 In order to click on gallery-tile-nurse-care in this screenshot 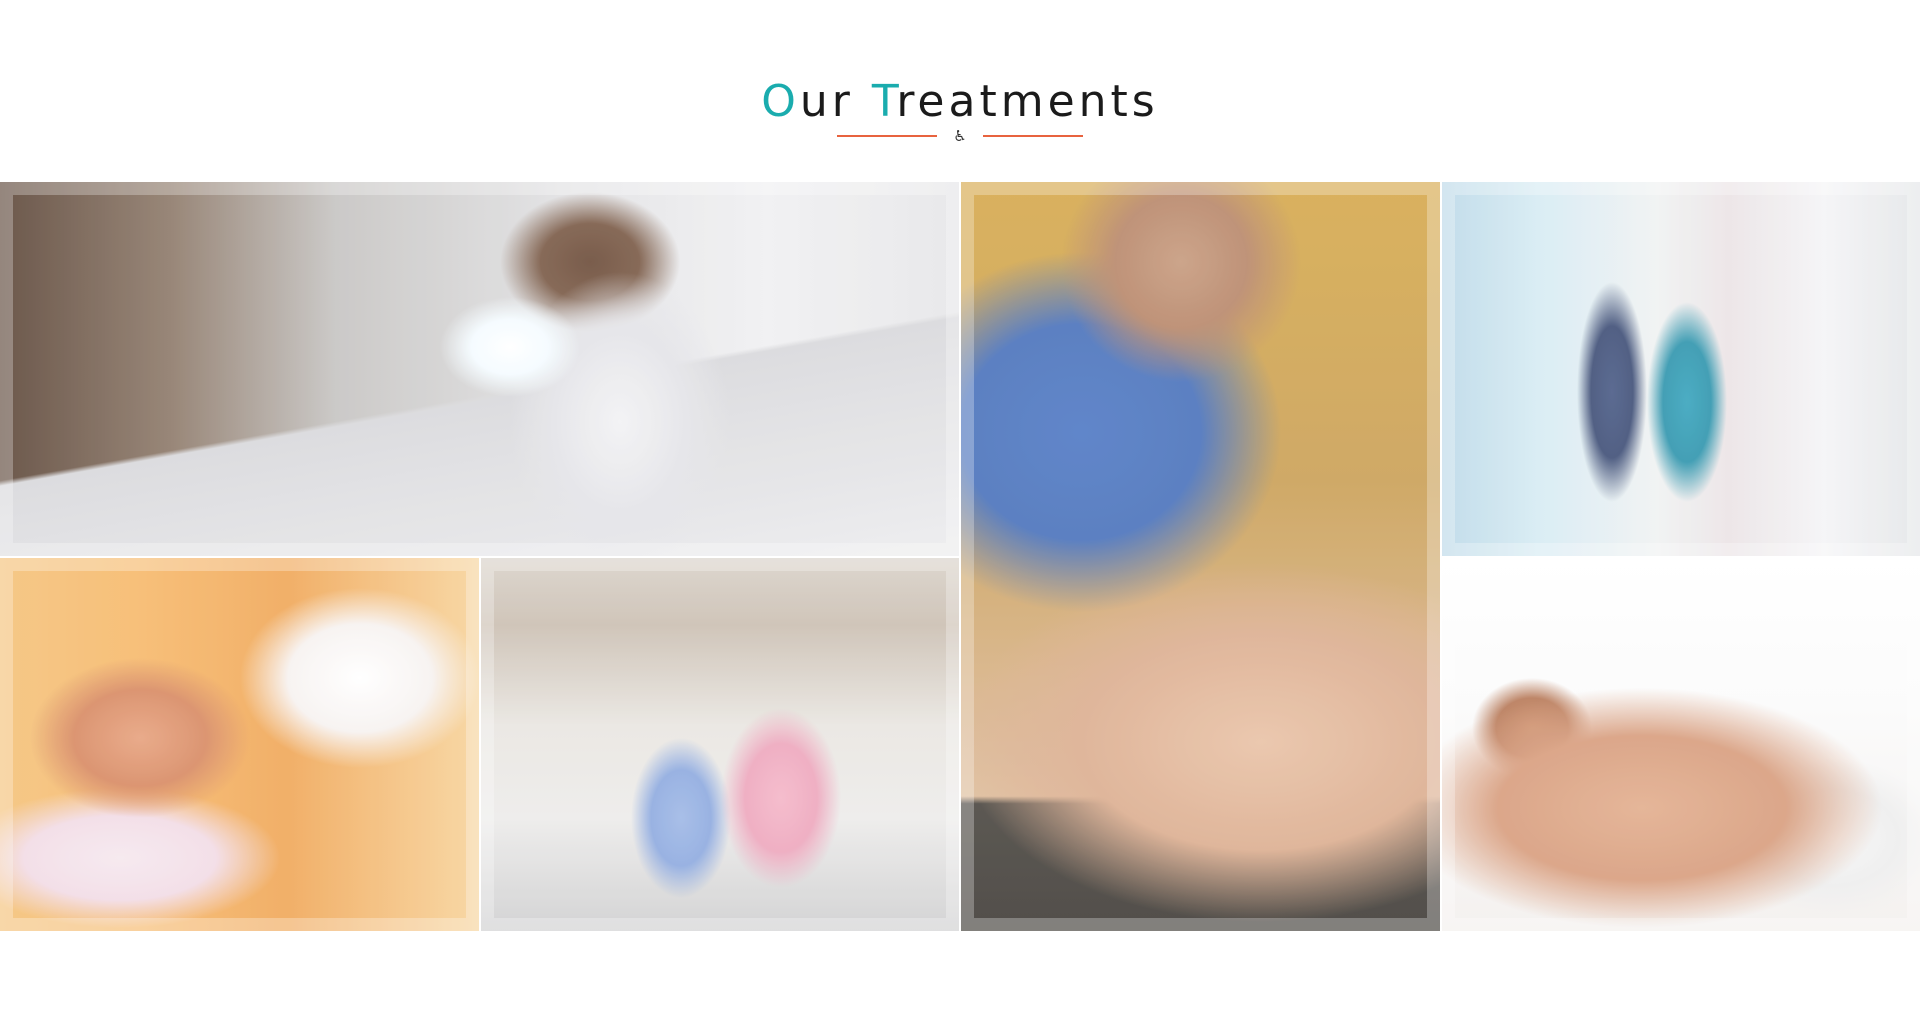, I will do `click(720, 744)`.